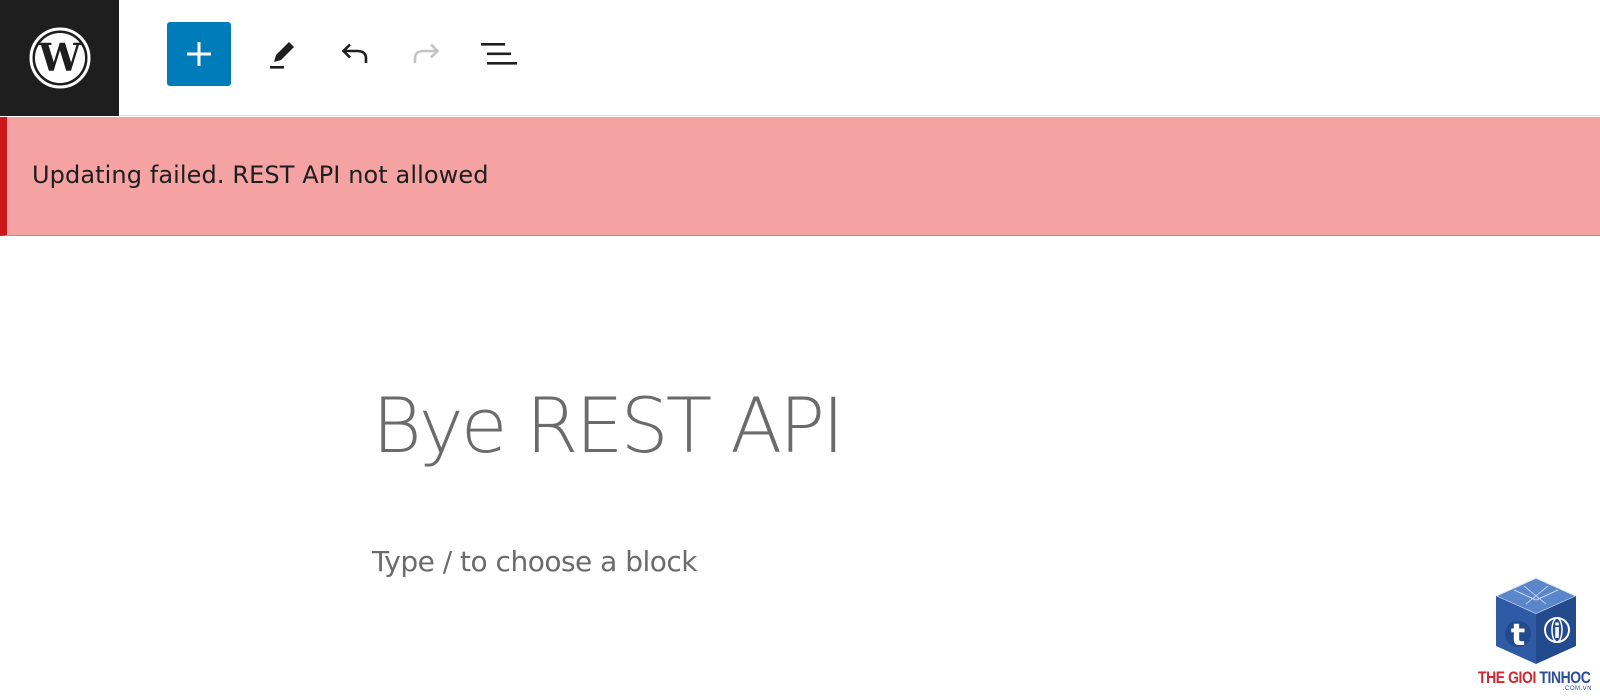 The height and width of the screenshot is (700, 1600). I want to click on add-block-button, so click(199, 54).